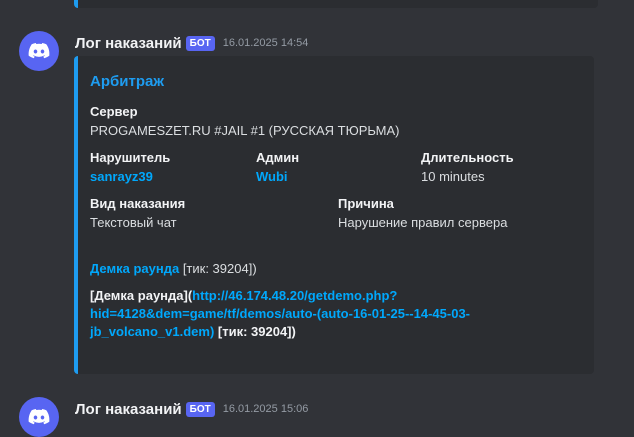 The image size is (634, 437). What do you see at coordinates (127, 81) in the screenshot?
I see `embed-title: Арбитраж` at bounding box center [127, 81].